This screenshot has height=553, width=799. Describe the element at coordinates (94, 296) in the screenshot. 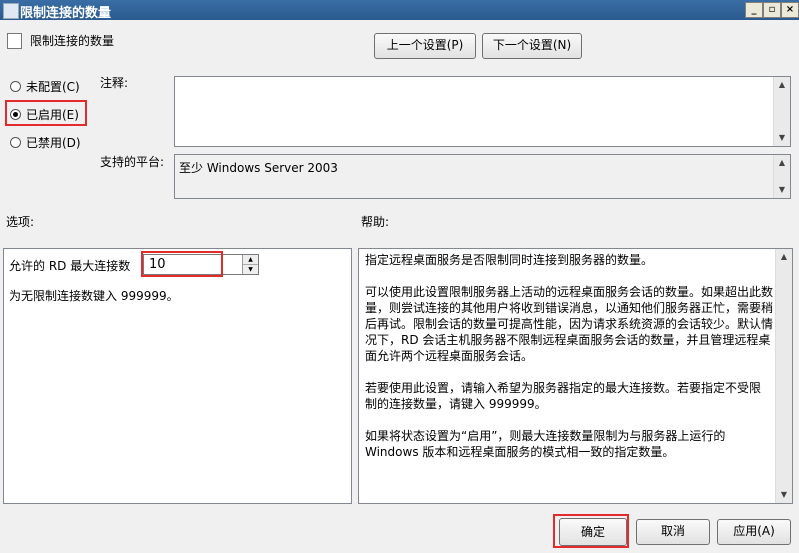

I see `max-connections-hint: 为无限制连接数键入 999999。` at that location.